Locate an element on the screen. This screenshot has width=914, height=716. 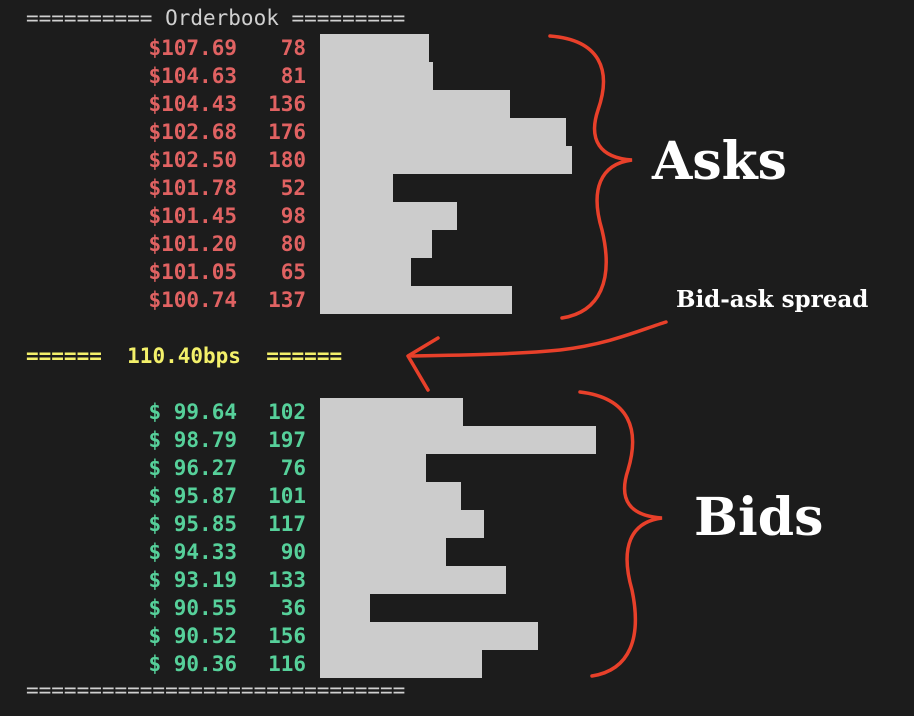
ask-quantity: 180 is located at coordinates (287, 160).